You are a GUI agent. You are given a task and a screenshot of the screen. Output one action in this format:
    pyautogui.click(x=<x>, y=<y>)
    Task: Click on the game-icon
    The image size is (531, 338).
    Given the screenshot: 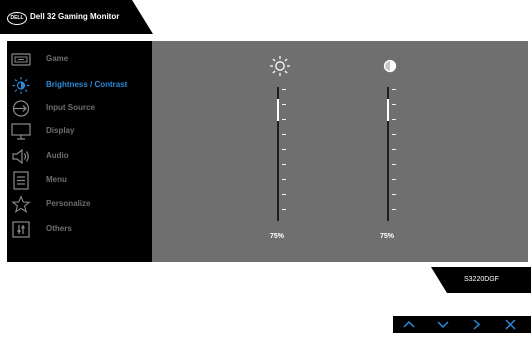 What is the action you would take?
    pyautogui.click(x=21, y=59)
    